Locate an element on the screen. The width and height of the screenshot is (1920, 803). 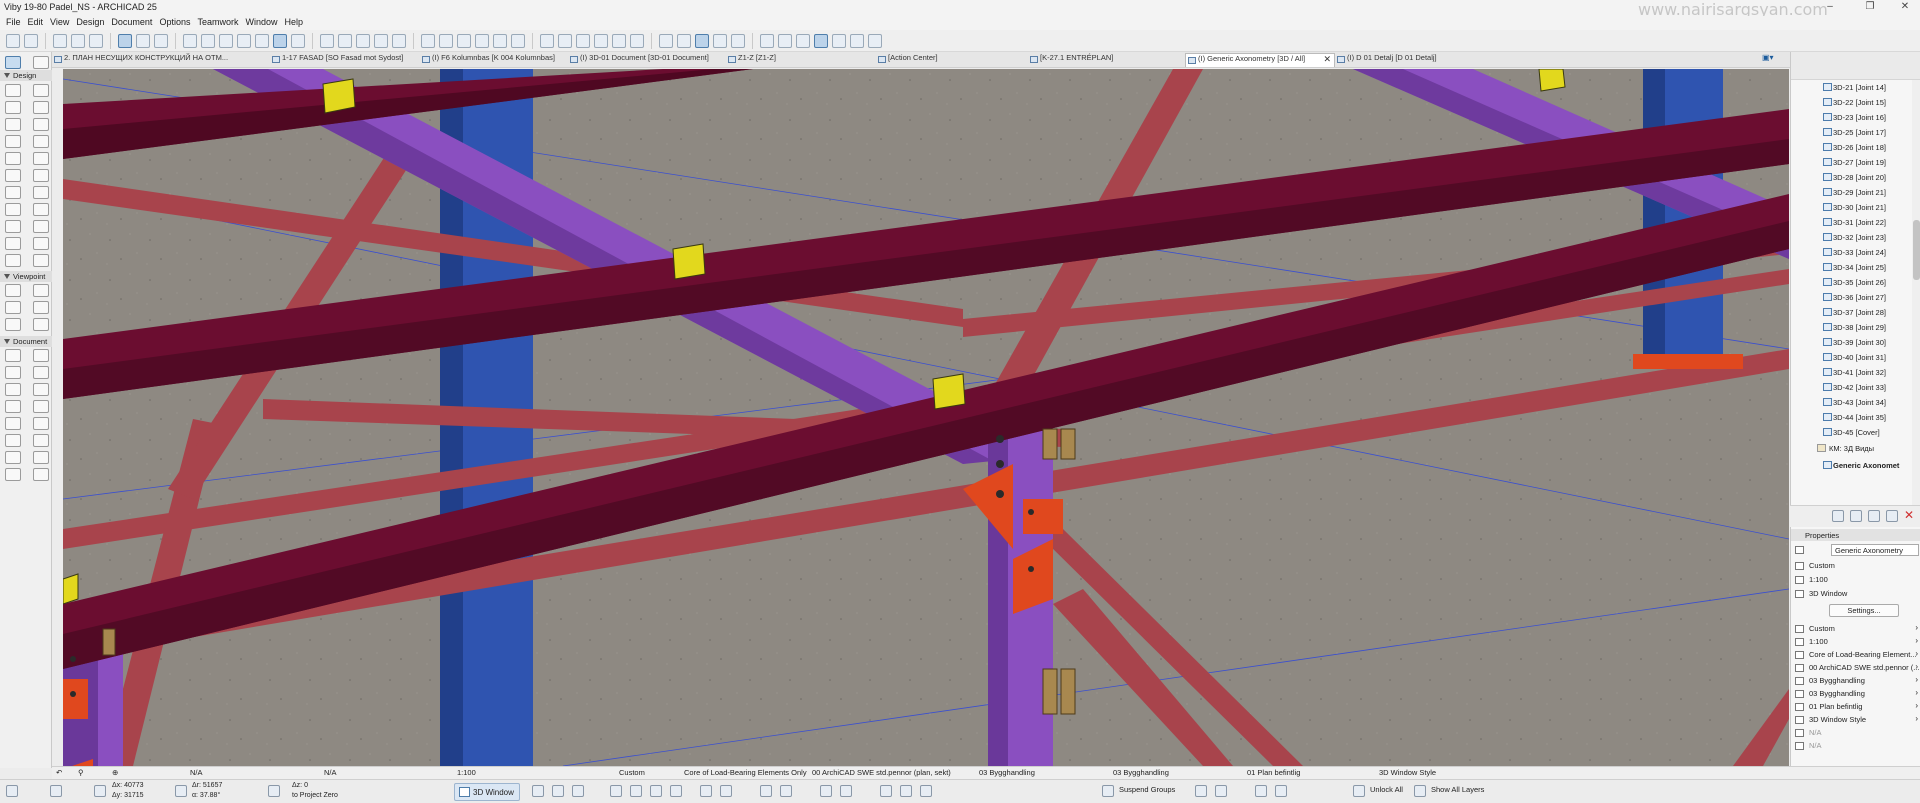
nav-item: 3D-27 [Joint 19] is located at coordinates (1851, 162).